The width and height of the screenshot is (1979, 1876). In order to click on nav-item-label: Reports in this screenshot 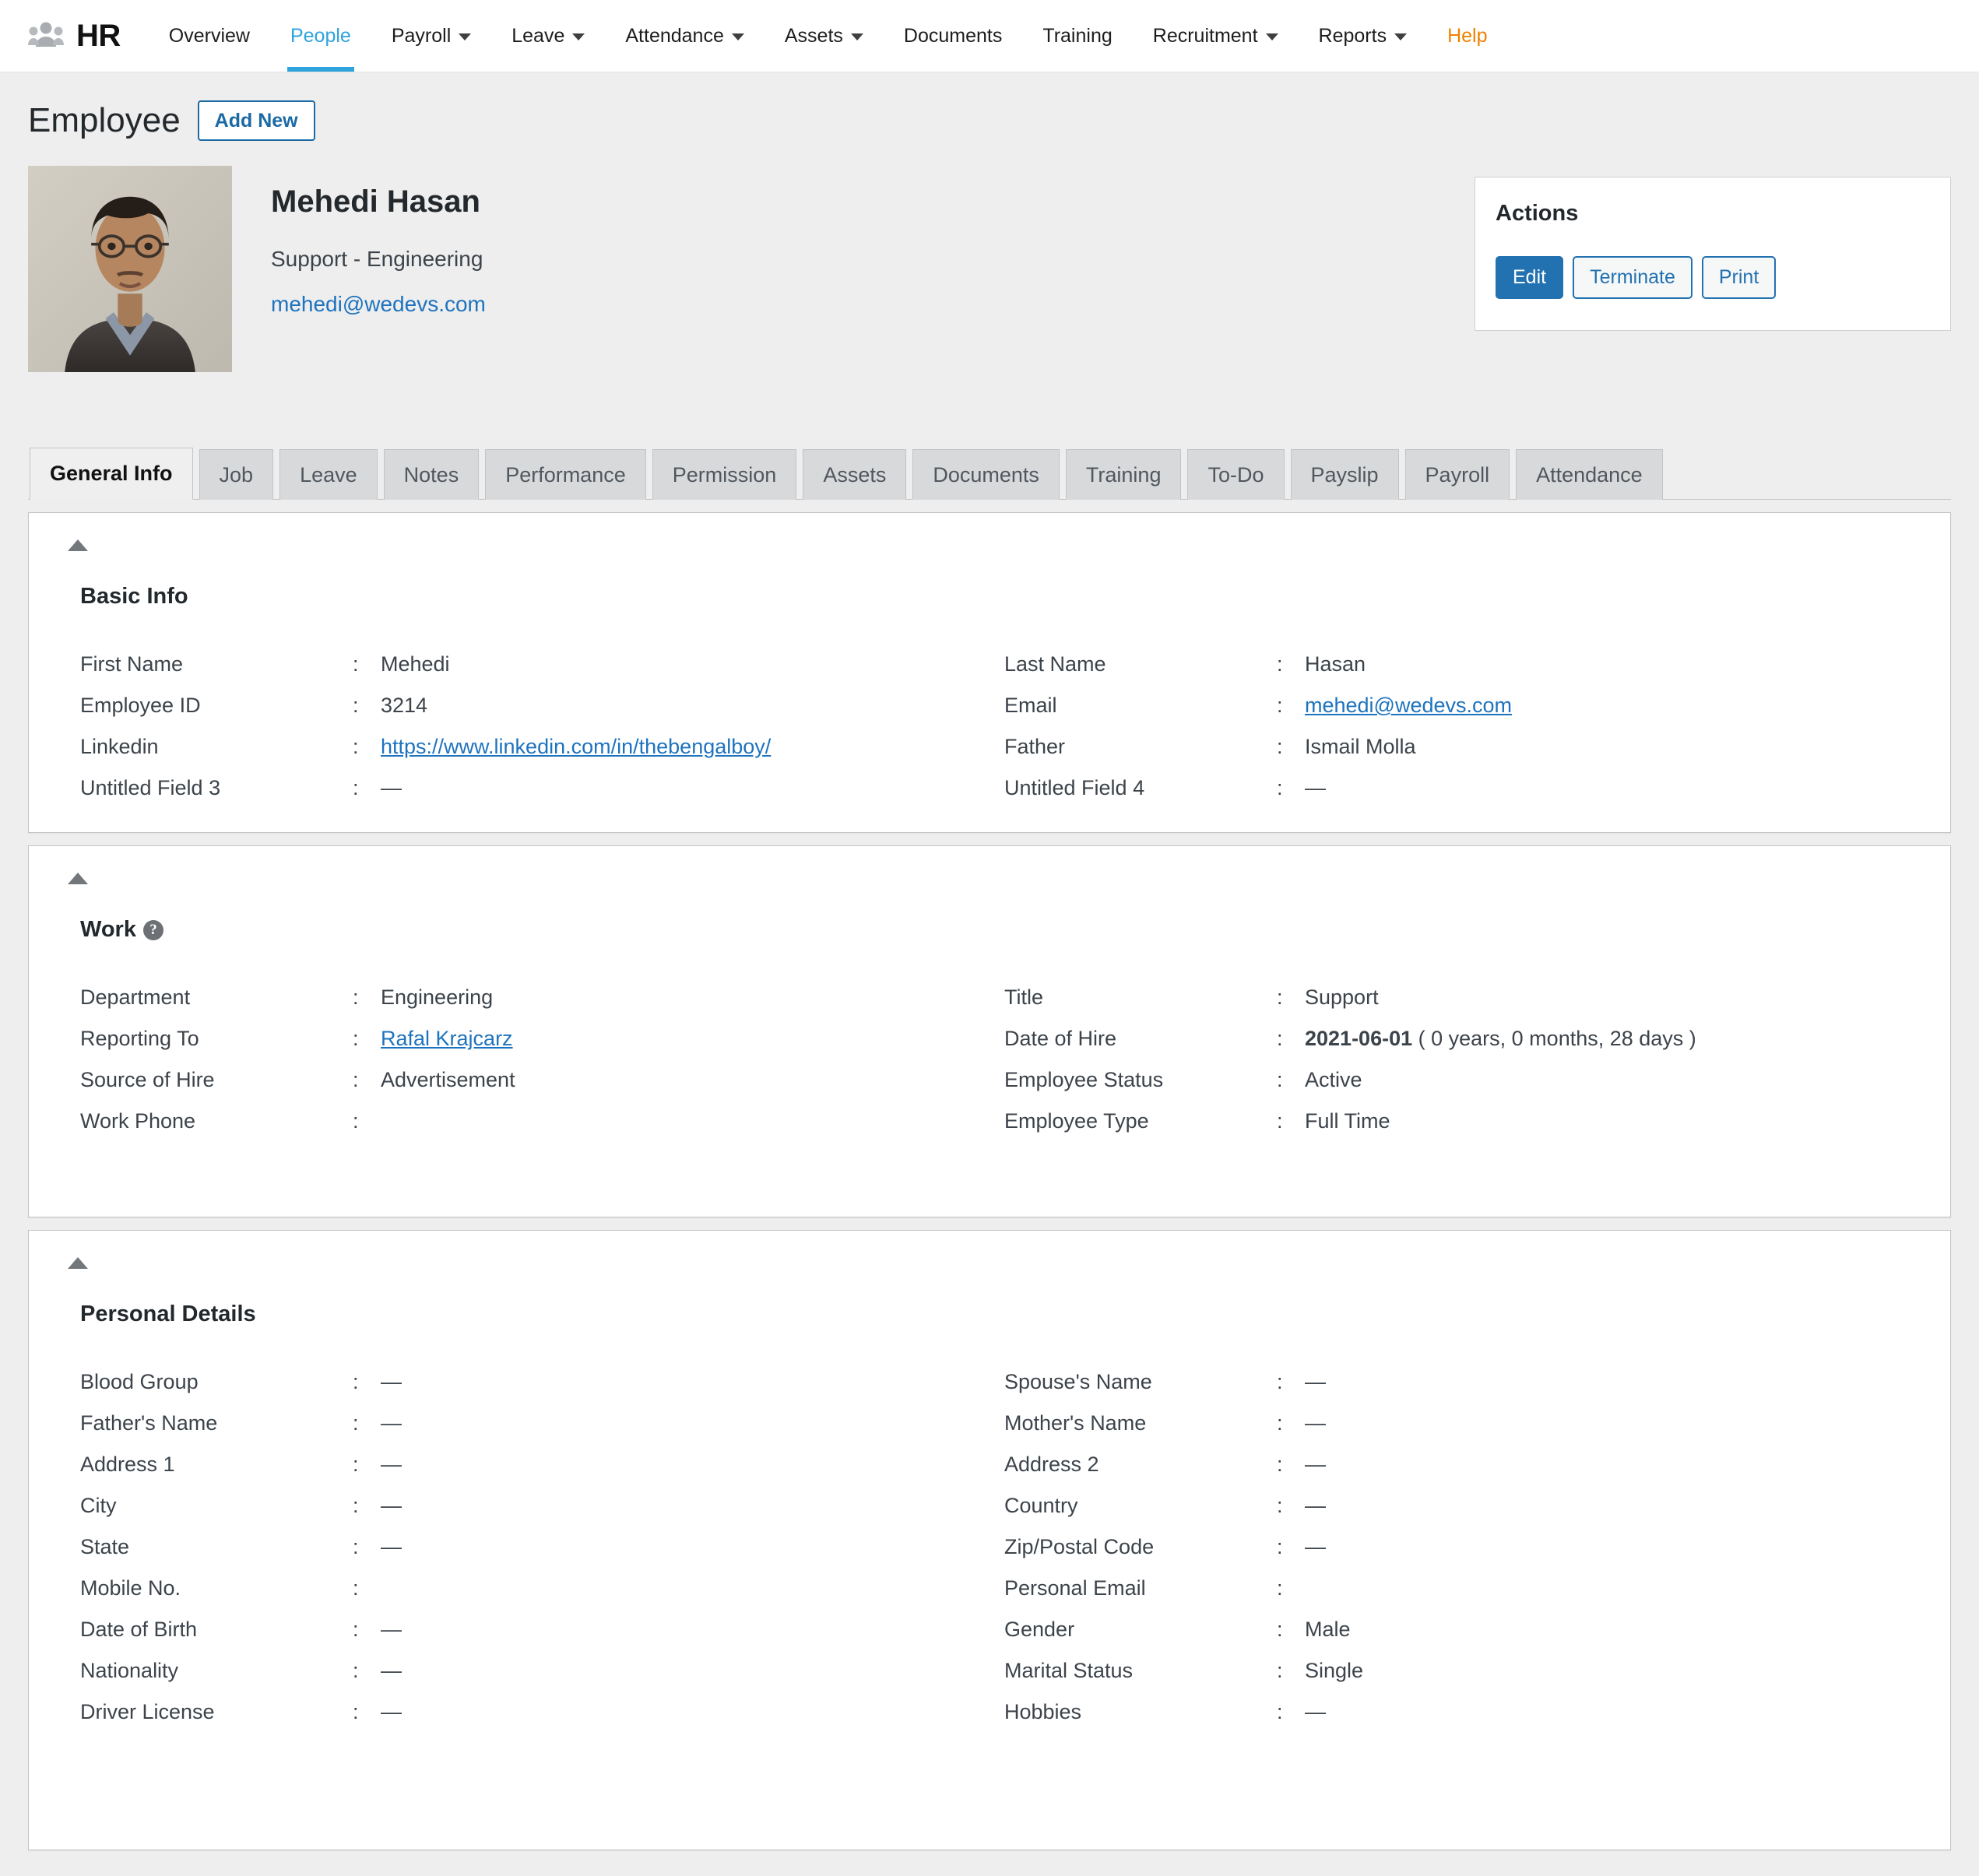, I will do `click(1352, 35)`.